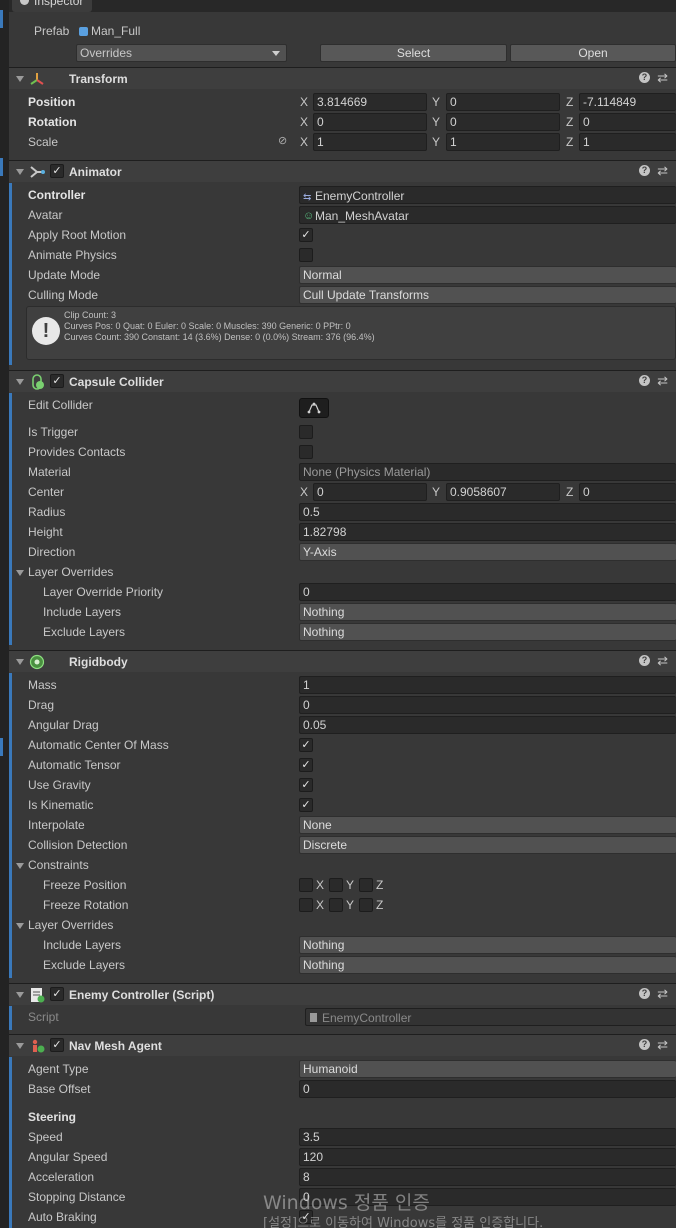 The image size is (676, 1228). What do you see at coordinates (336, 905) in the screenshot?
I see `freeze-rotation-y-checkbox` at bounding box center [336, 905].